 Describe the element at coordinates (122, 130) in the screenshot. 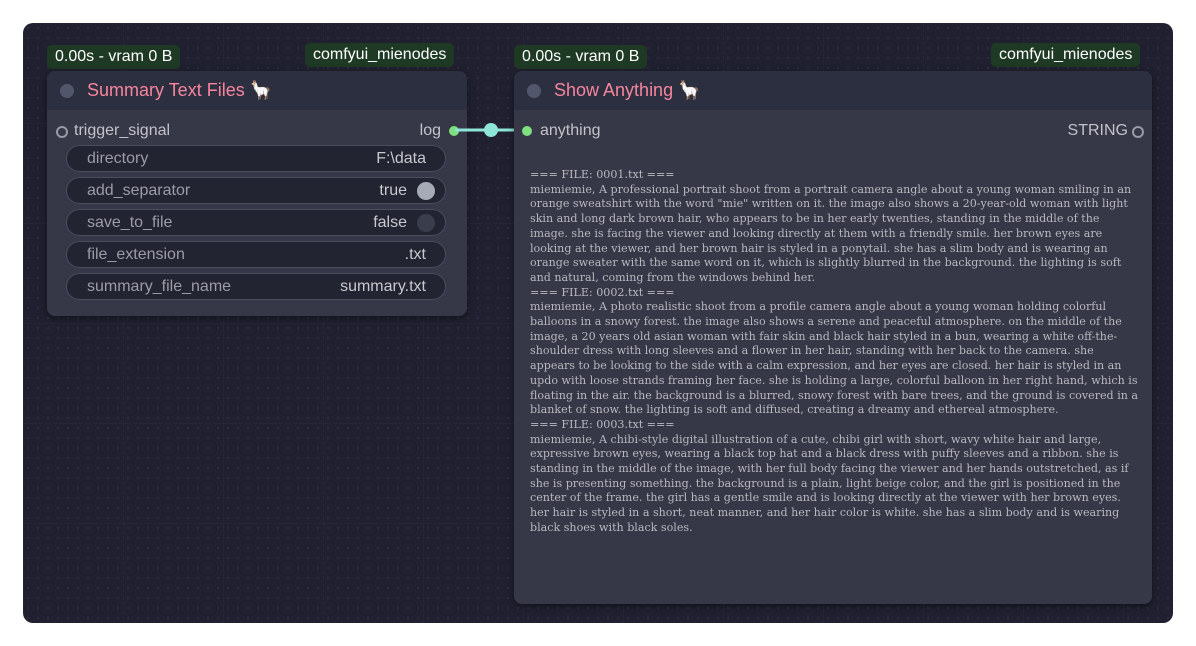

I see `input-slot-label: trigger_signal` at that location.